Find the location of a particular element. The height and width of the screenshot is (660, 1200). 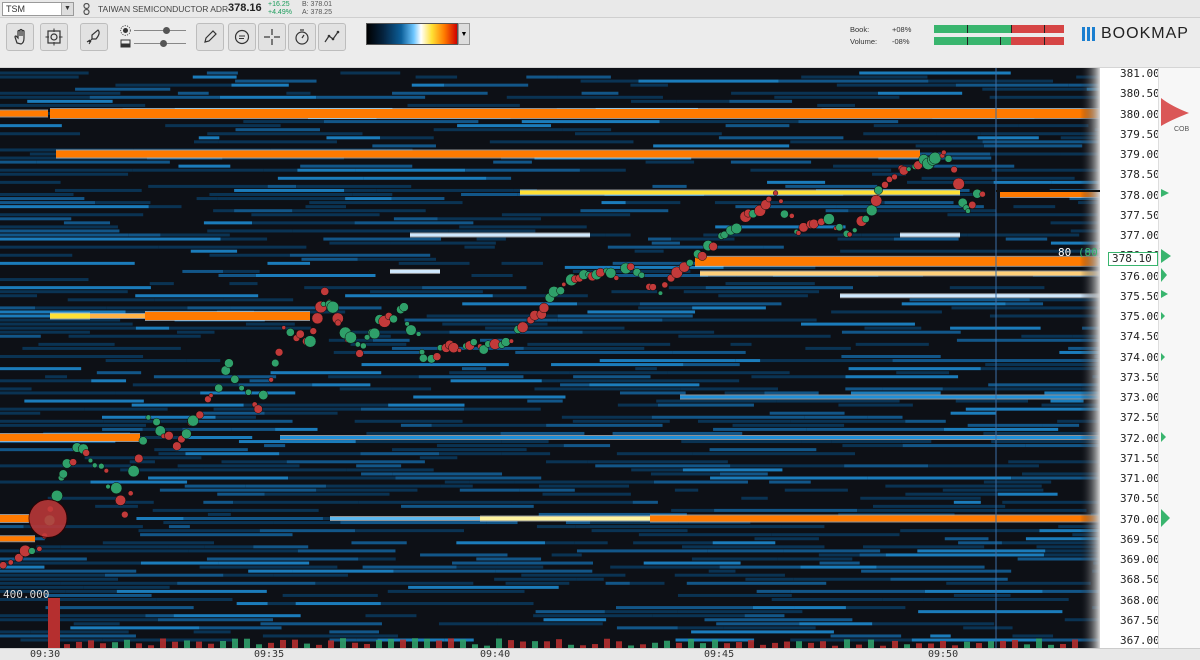

brightness-slider is located at coordinates (153, 31).